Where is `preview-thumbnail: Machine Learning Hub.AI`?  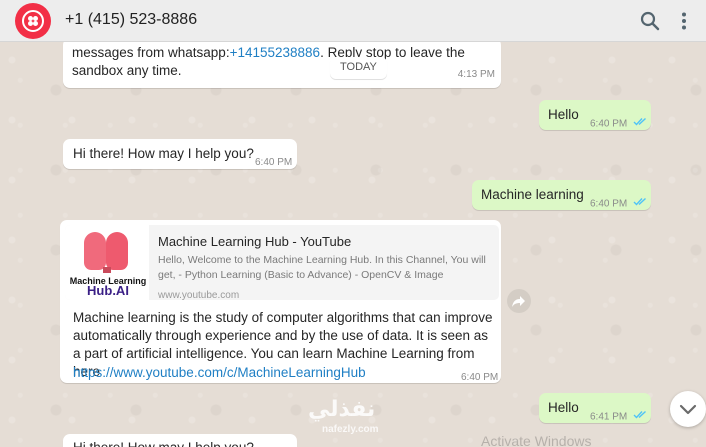
preview-thumbnail: Machine Learning Hub.AI is located at coordinates (107, 262).